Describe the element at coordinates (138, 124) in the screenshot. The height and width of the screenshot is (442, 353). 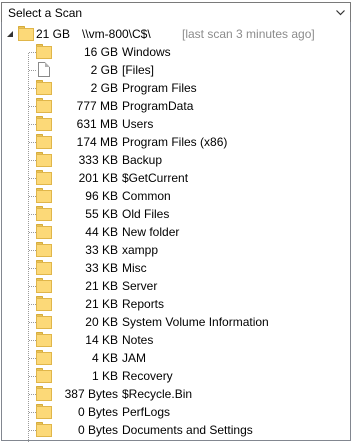
I see `item-name: Users` at that location.